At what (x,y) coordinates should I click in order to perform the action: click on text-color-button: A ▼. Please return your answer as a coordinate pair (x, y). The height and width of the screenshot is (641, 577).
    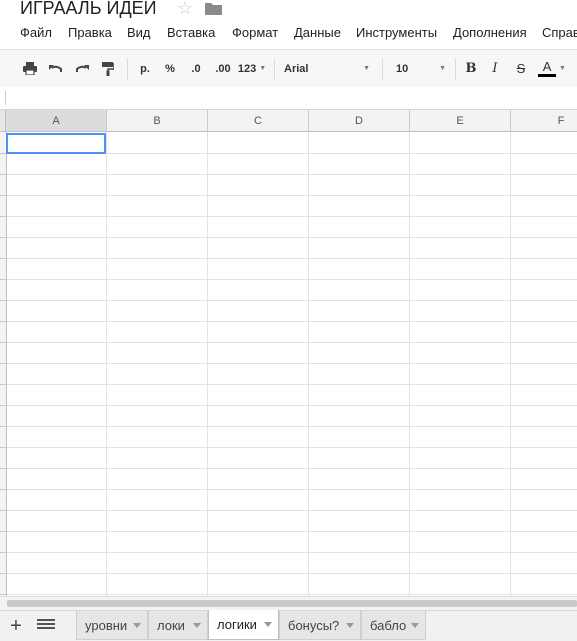
    Looking at the image, I should click on (552, 68).